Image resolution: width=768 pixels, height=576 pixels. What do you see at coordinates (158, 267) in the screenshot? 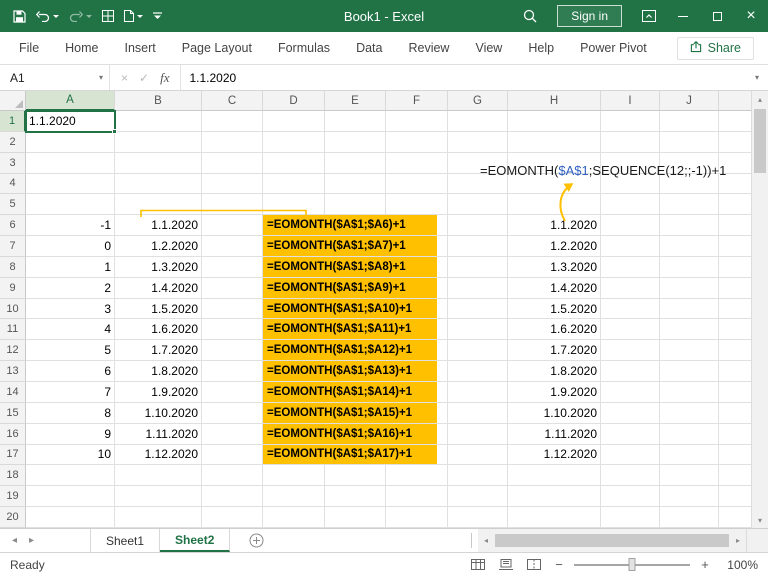
I see `cell-B8: 1.3.2020` at bounding box center [158, 267].